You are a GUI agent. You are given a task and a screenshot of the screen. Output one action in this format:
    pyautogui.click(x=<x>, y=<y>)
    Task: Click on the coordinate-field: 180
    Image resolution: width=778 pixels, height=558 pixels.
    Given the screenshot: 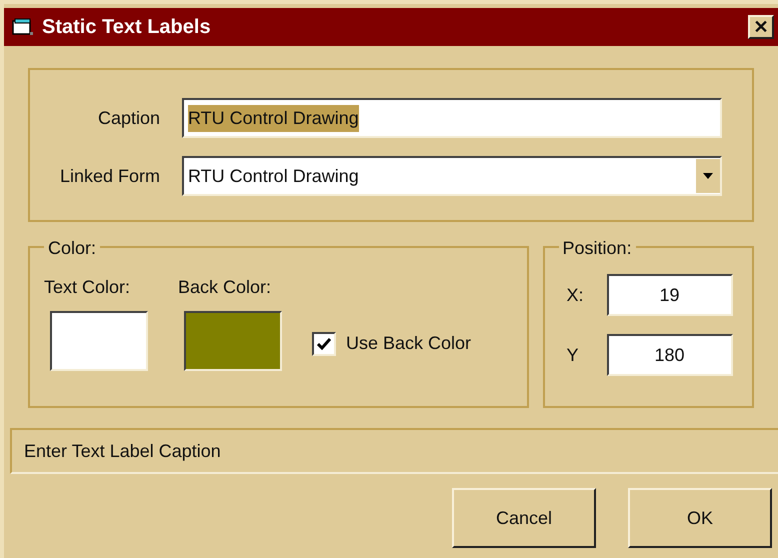 What is the action you would take?
    pyautogui.click(x=669, y=355)
    